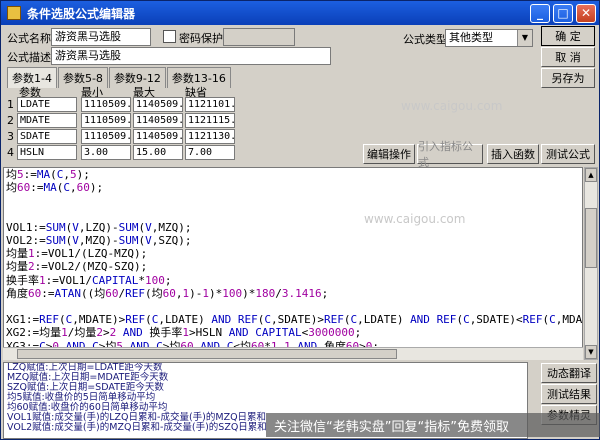 This screenshot has width=600, height=440. I want to click on title-bar: 条件选股公式编辑器 _ □ ✕, so click(300, 13).